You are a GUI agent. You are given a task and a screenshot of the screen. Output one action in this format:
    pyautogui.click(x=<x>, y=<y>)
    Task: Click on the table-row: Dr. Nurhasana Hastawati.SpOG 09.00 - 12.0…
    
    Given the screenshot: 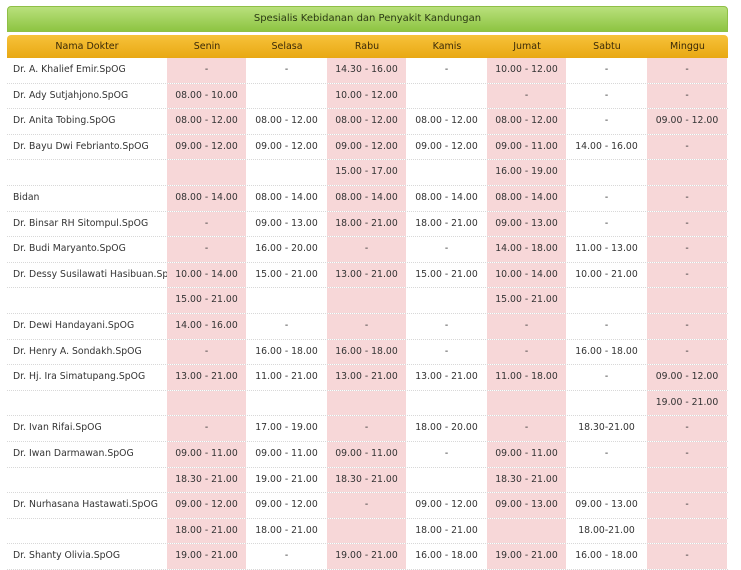 What is the action you would take?
    pyautogui.click(x=367, y=506)
    